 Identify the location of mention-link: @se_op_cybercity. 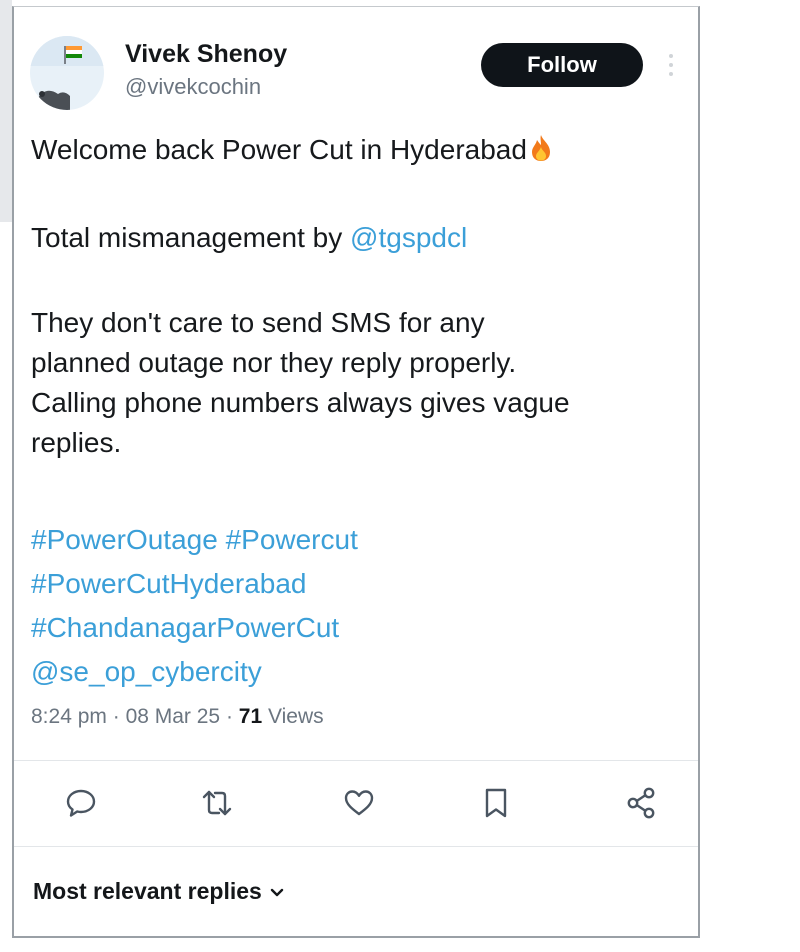
(194, 672).